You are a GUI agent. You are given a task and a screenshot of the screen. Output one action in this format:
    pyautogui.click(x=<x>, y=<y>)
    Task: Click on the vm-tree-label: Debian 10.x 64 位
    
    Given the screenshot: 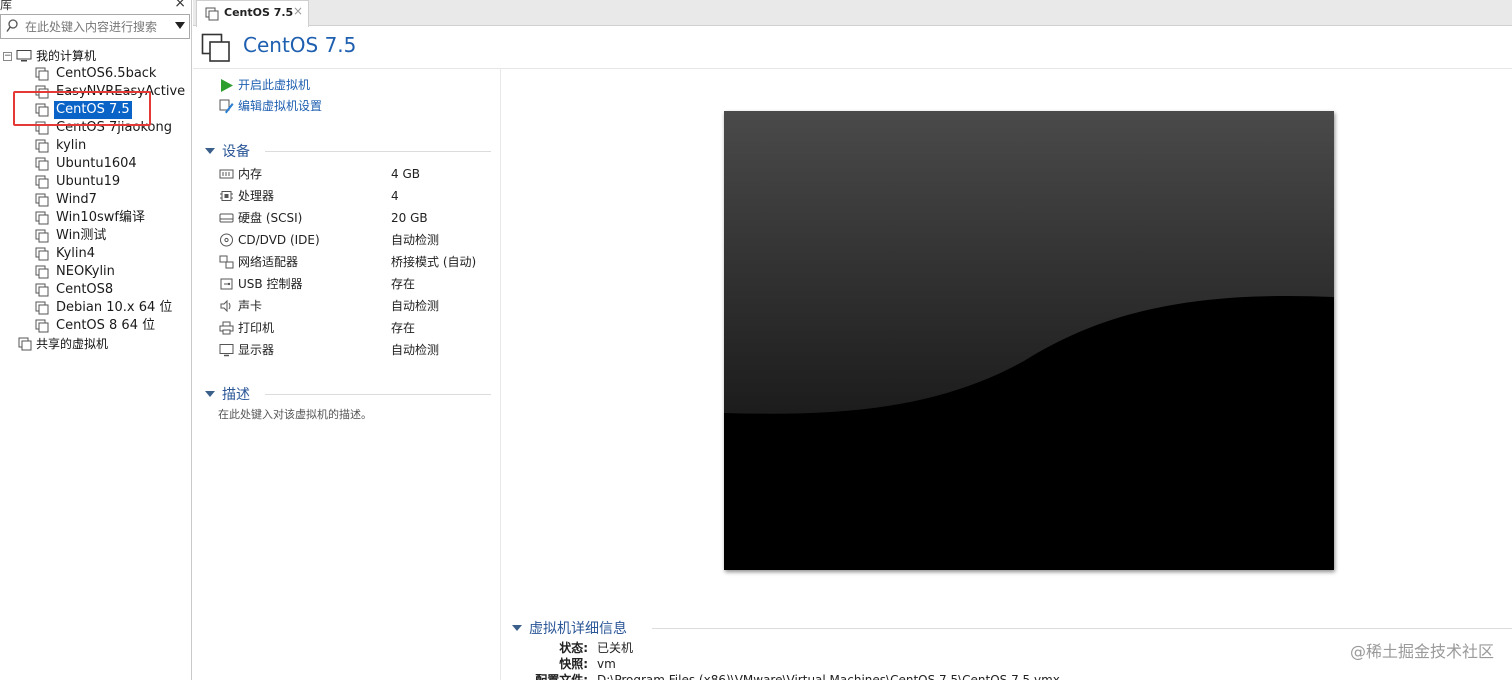 What is the action you would take?
    pyautogui.click(x=114, y=307)
    